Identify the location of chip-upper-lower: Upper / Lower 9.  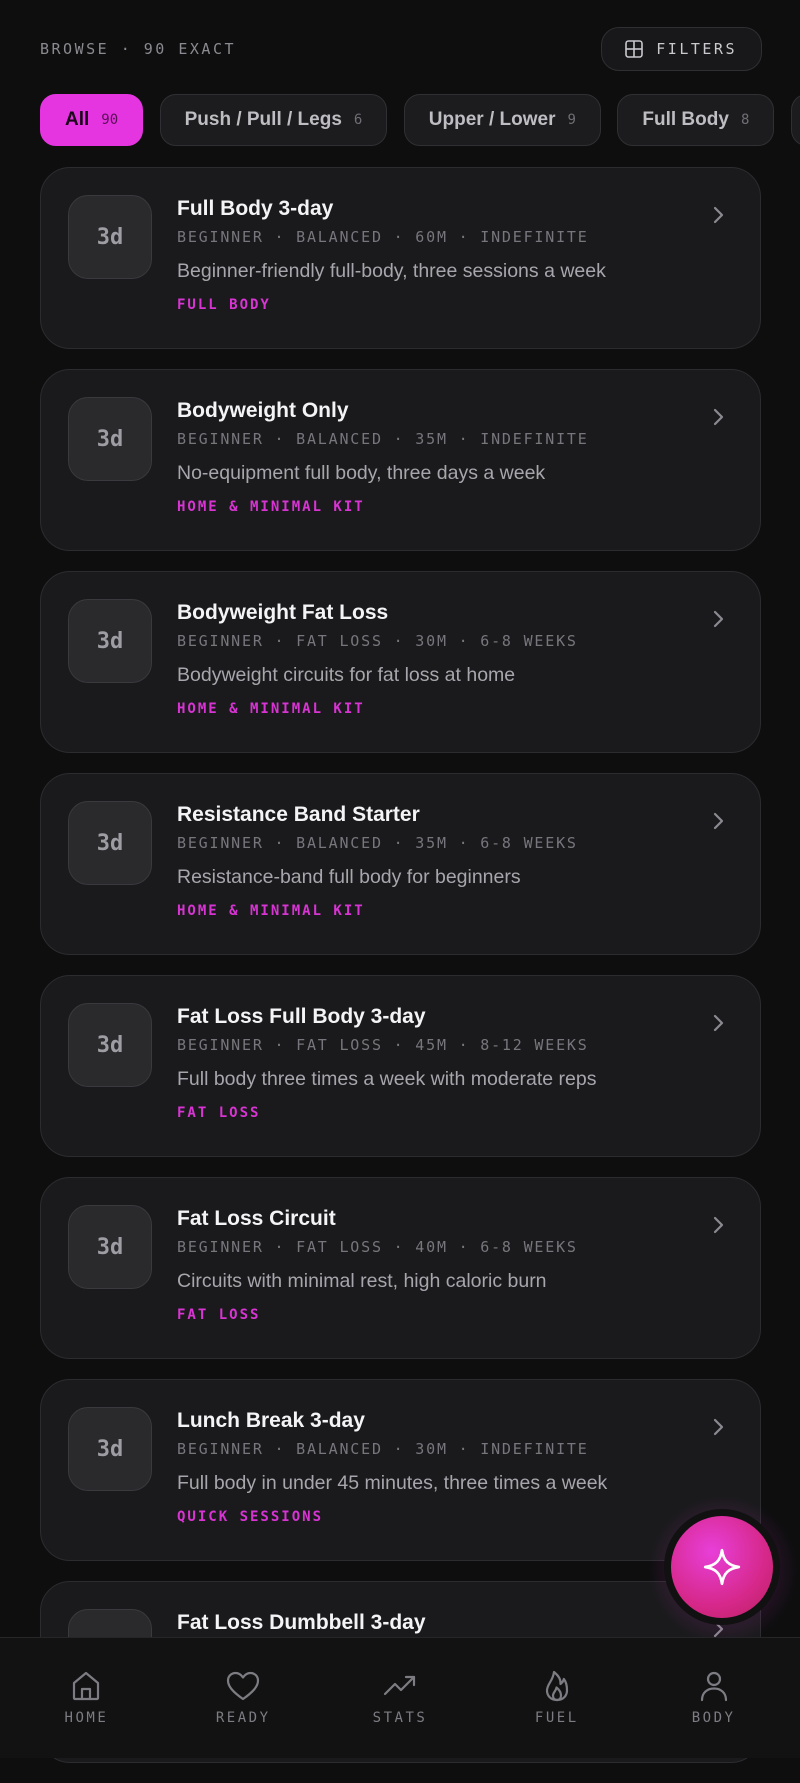
(502, 120).